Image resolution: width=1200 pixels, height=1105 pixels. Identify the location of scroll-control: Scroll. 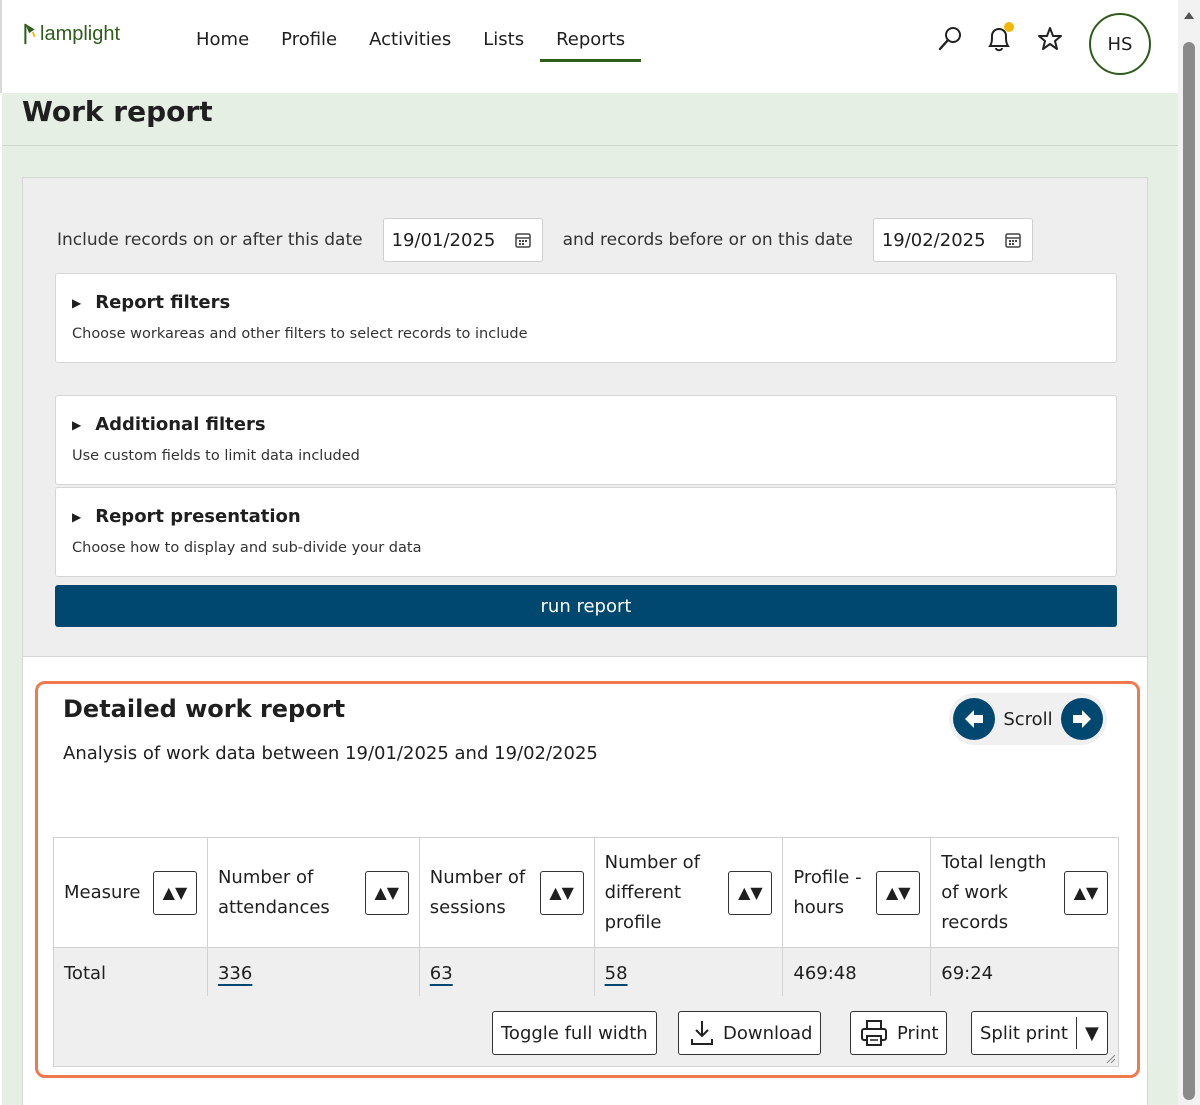
(1028, 719).